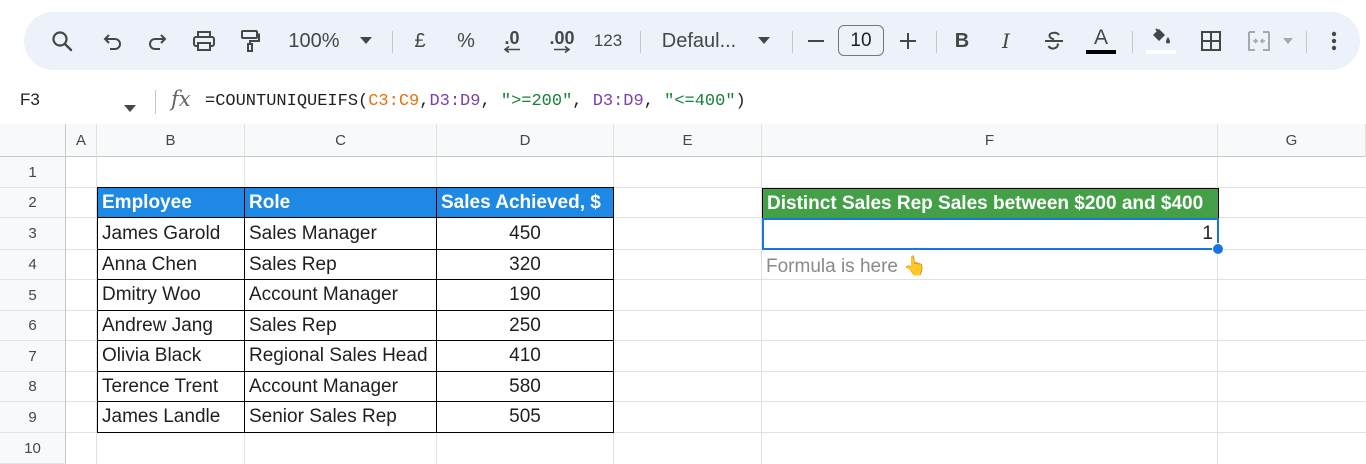 The image size is (1366, 464). What do you see at coordinates (113, 41) in the screenshot?
I see `undo-icon` at bounding box center [113, 41].